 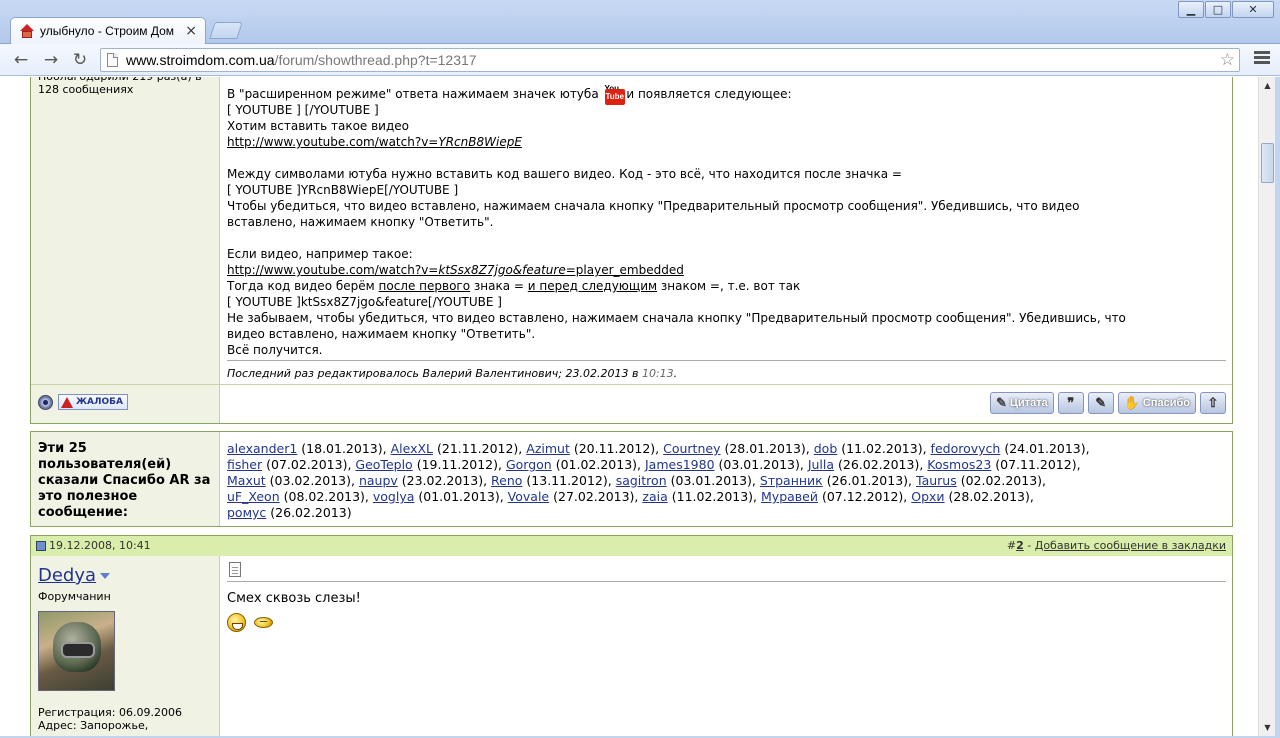 What do you see at coordinates (226, 30) in the screenshot?
I see `new-tab-button` at bounding box center [226, 30].